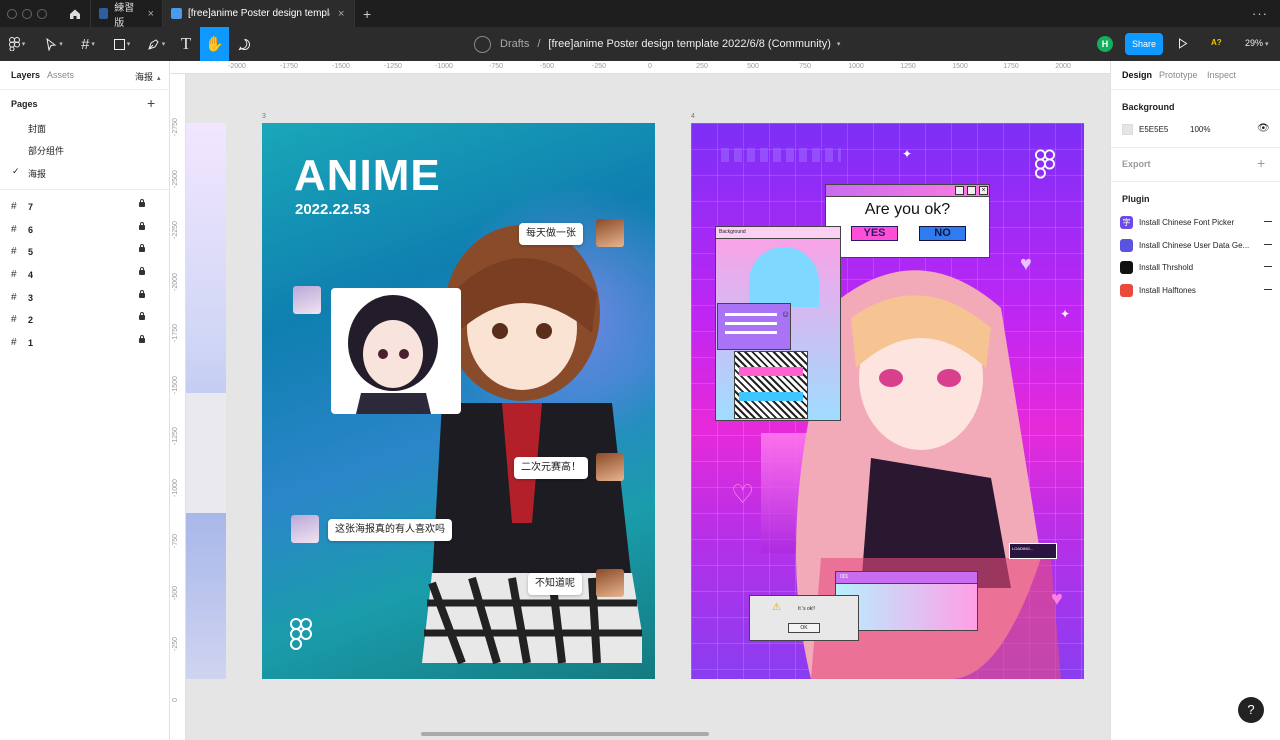 This screenshot has width=1280, height=740. What do you see at coordinates (1196, 290) in the screenshot?
I see `plugin-item: Install Halftones` at bounding box center [1196, 290].